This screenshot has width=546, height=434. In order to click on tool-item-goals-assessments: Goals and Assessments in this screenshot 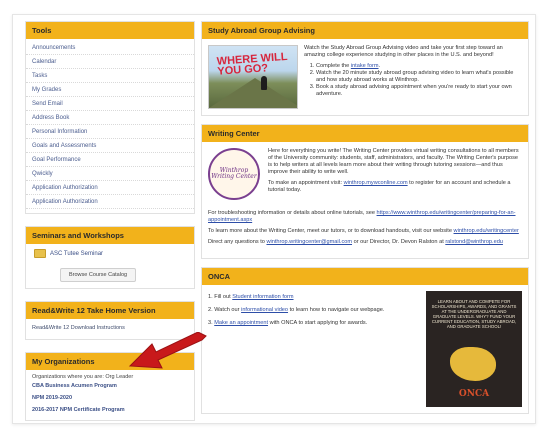, I will do `click(110, 146)`.